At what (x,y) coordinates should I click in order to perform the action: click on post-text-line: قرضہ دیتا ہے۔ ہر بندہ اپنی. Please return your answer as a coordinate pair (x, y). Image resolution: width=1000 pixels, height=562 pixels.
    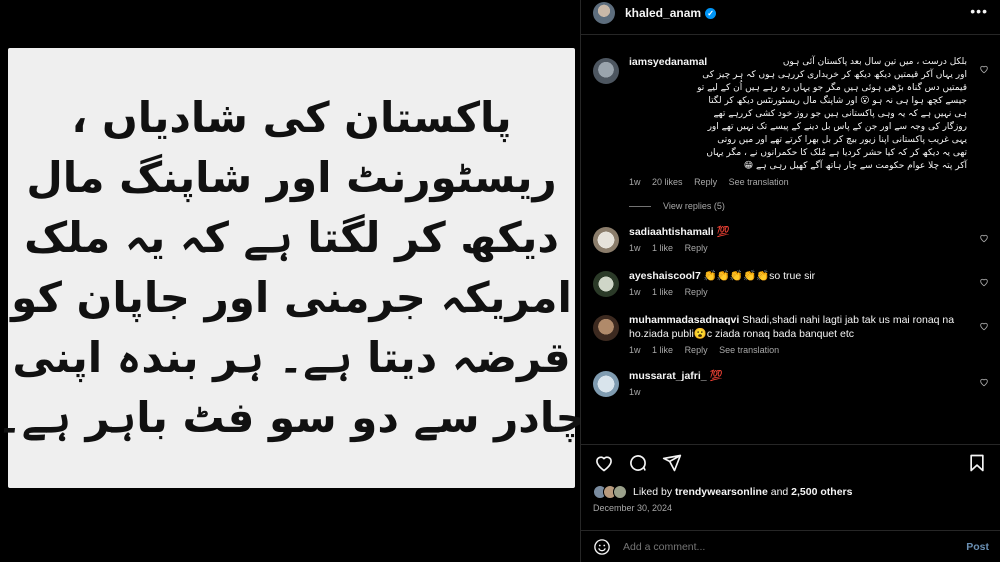
    Looking at the image, I should click on (291, 357).